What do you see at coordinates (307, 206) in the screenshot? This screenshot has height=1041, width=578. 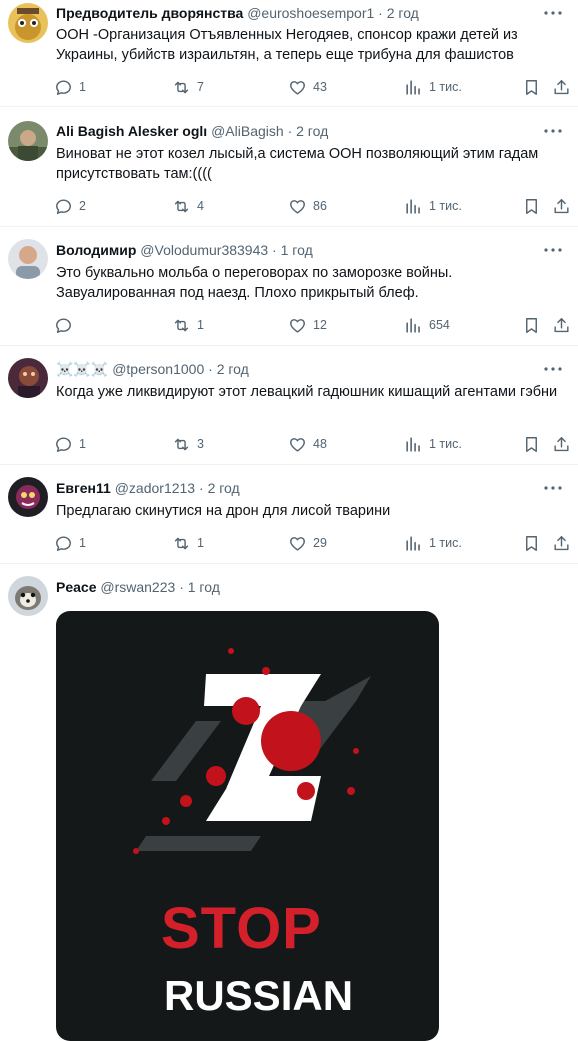 I see `like-button: 86` at bounding box center [307, 206].